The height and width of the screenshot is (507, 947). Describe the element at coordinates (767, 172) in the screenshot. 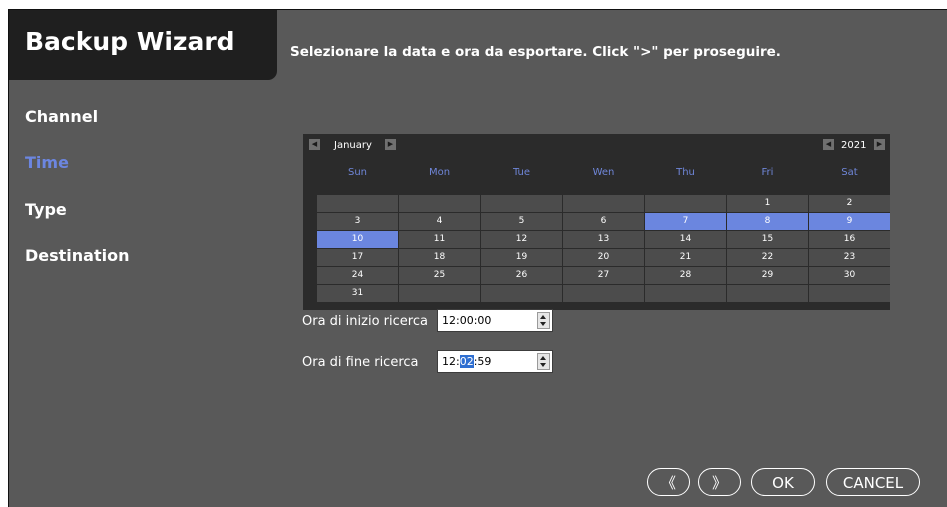

I see `day-of-week-header: Fri` at that location.